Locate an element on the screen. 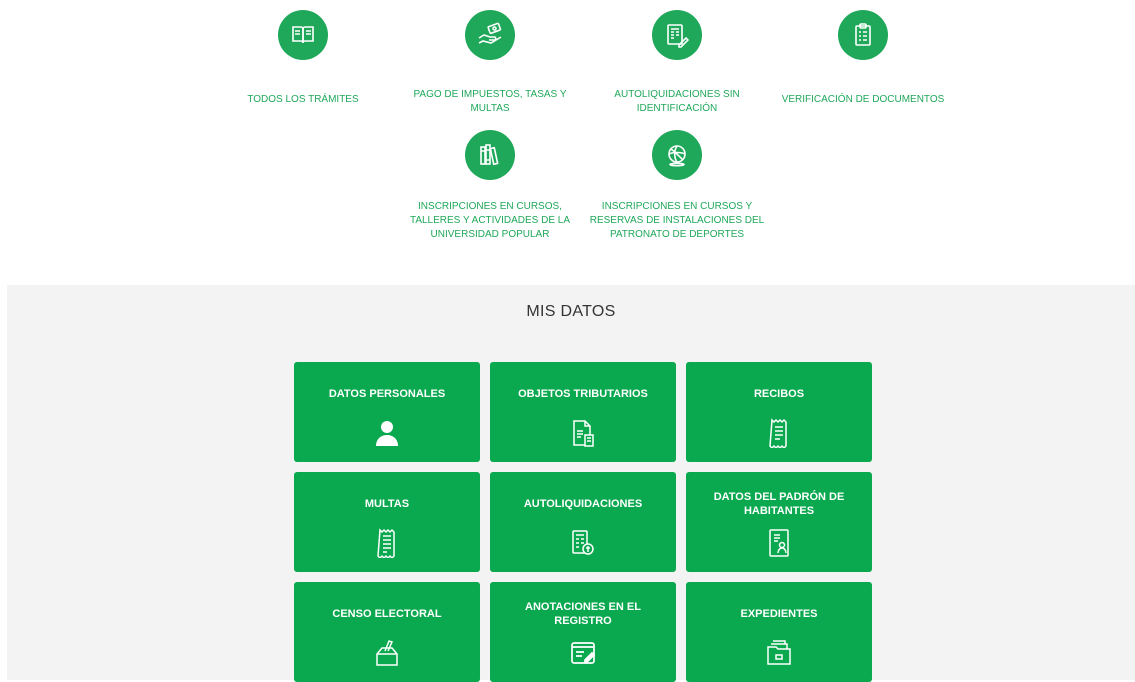 Image resolution: width=1135 pixels, height=682 pixels. service-pago-impuestos: PAGO DE IMPUESTOS, TASAS Y MULTAS is located at coordinates (490, 63).